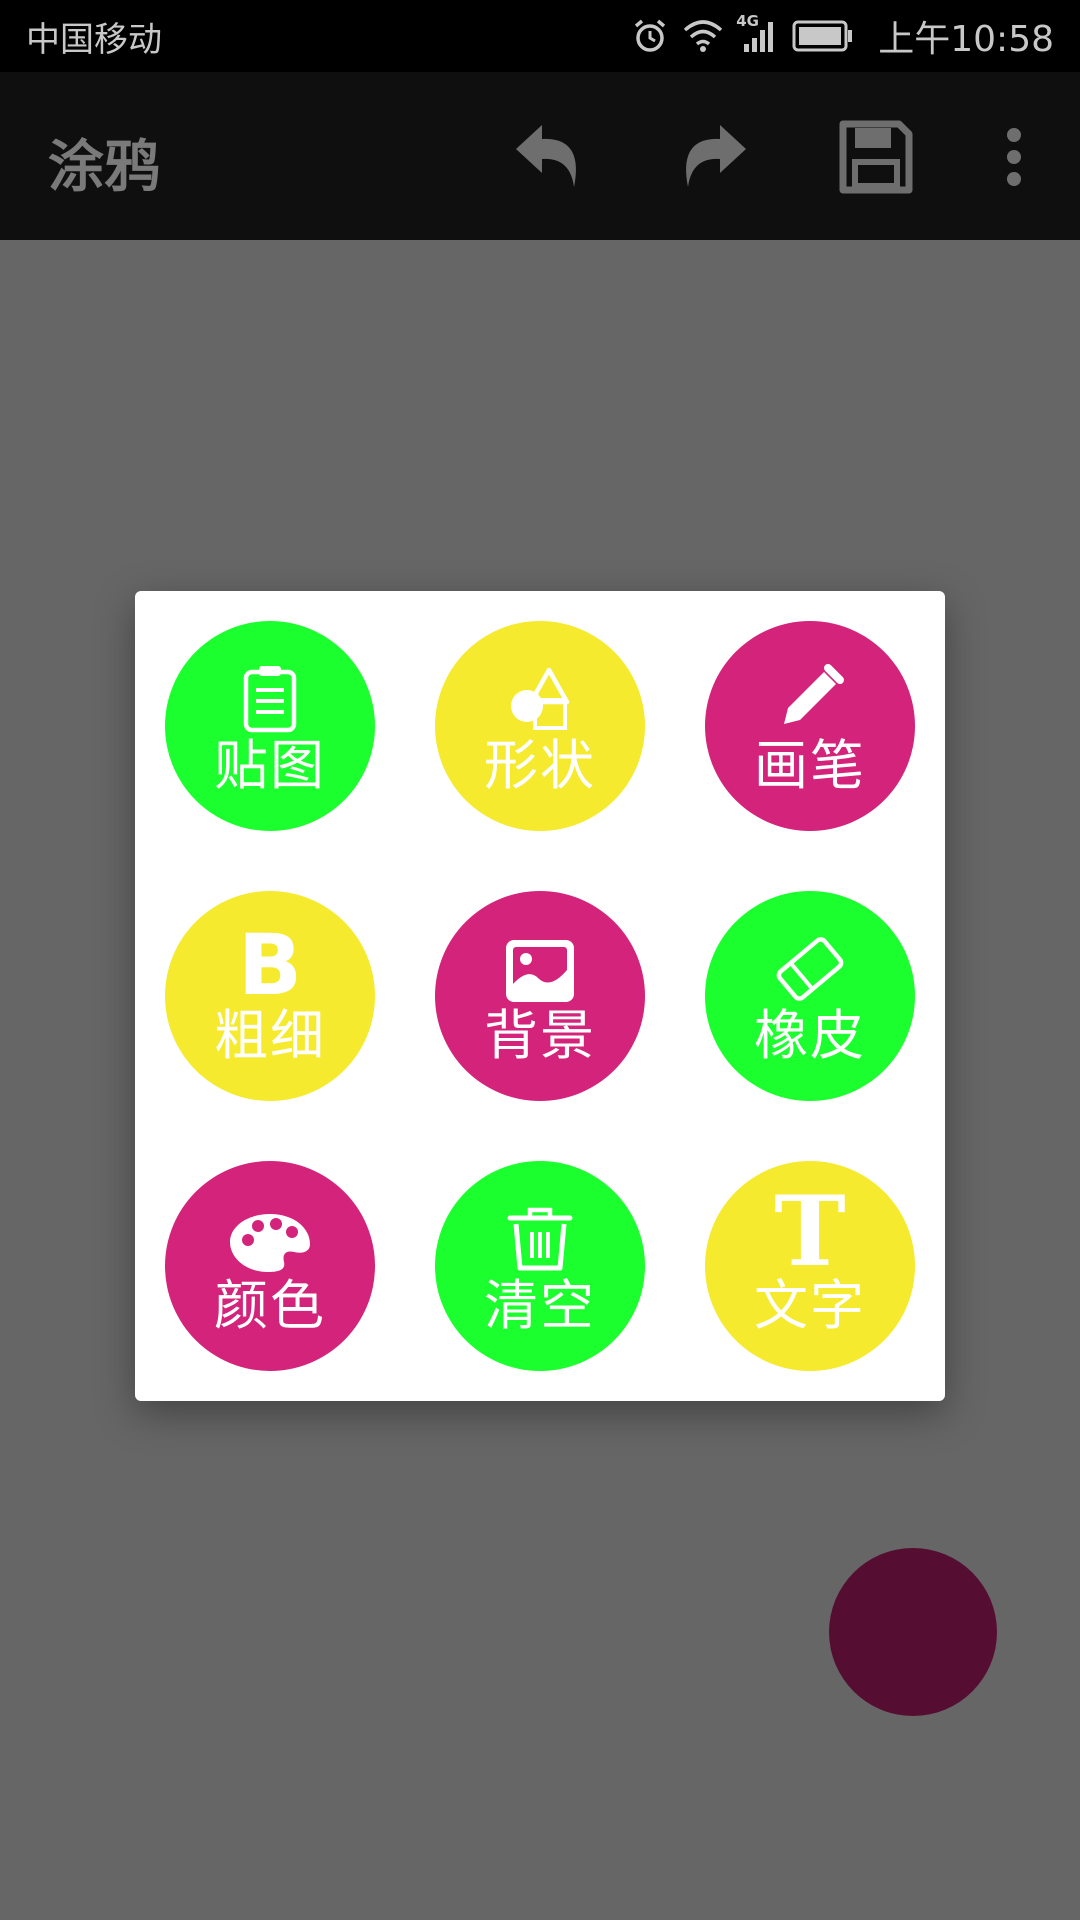  Describe the element at coordinates (270, 699) in the screenshot. I see `clipboard-icon` at that location.